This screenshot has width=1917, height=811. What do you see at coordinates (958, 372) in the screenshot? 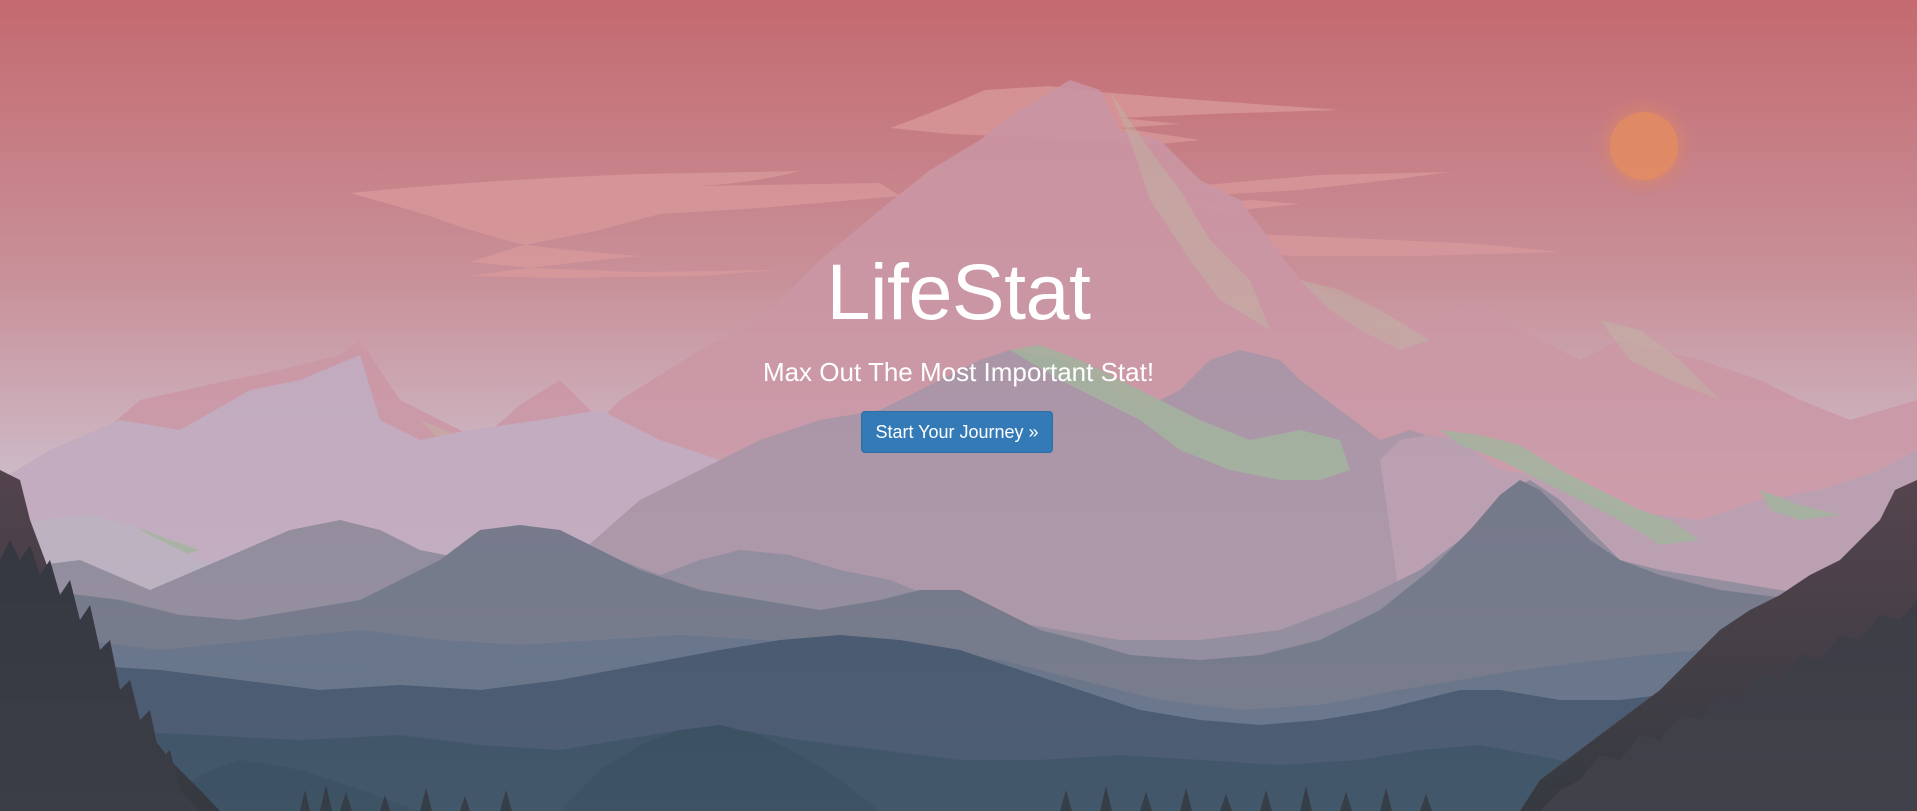
I see `hero-tagline: Max Out The Most Important Stat!` at bounding box center [958, 372].